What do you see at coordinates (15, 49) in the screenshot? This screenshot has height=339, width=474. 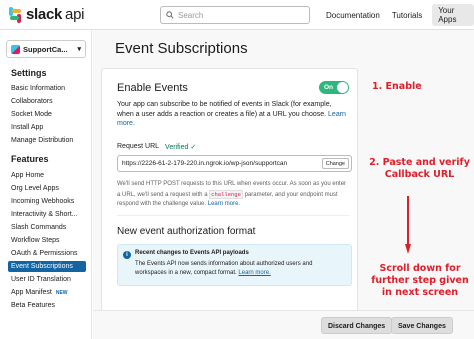 I see `app-avatar` at bounding box center [15, 49].